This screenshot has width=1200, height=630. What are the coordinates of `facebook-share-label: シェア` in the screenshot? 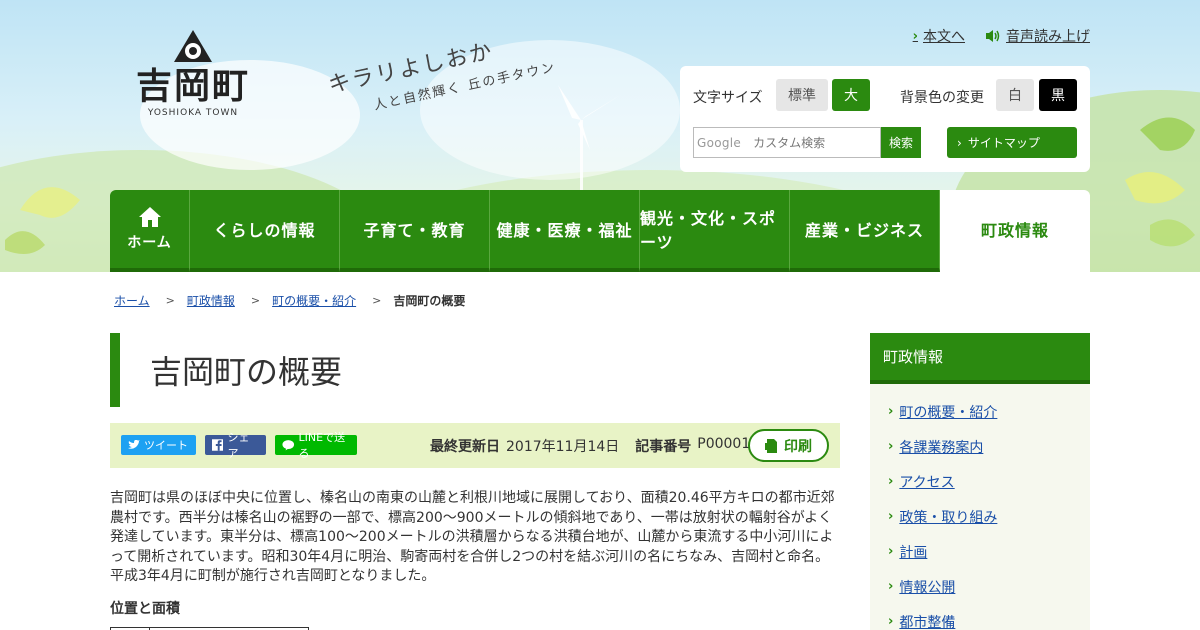 It's located at (238, 445).